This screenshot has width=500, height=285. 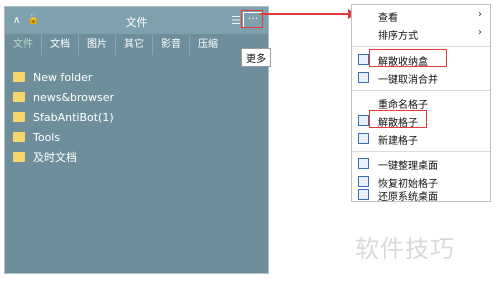 I want to click on list-item: 及时文档, so click(x=63, y=157).